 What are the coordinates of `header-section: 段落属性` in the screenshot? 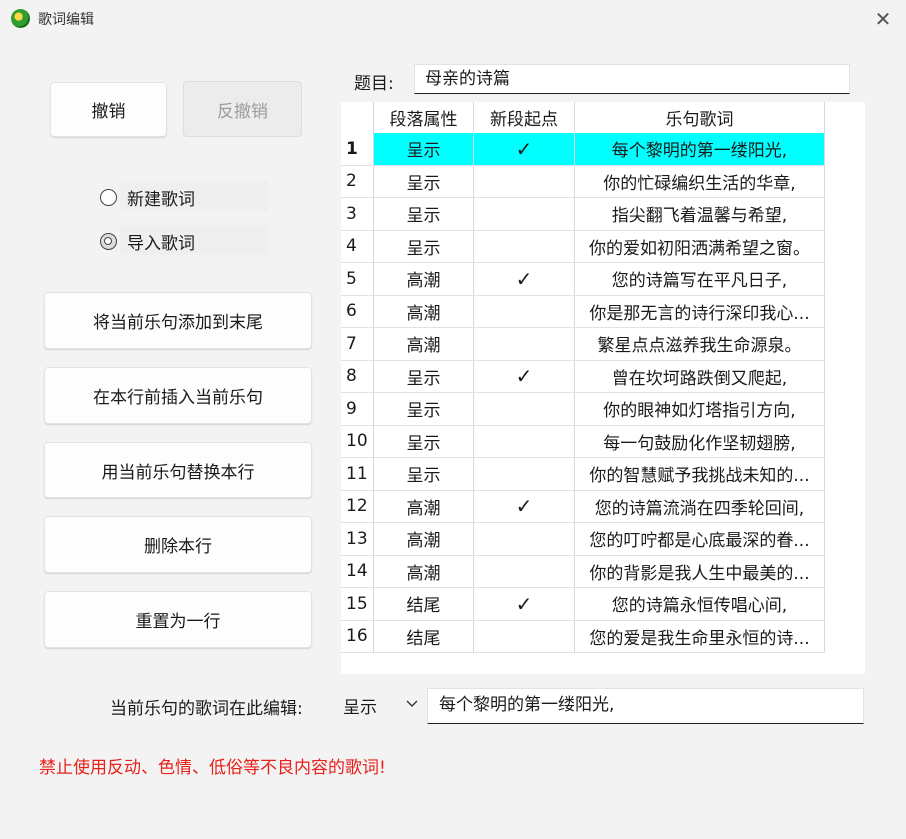 It's located at (423, 117).